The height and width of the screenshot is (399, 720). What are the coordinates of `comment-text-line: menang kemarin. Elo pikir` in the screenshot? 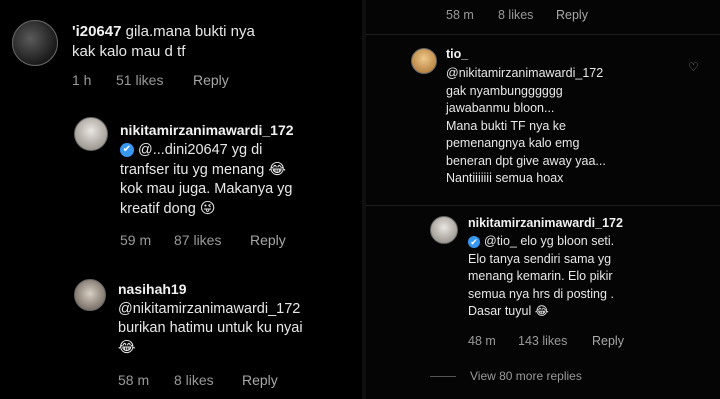 It's located at (540, 276).